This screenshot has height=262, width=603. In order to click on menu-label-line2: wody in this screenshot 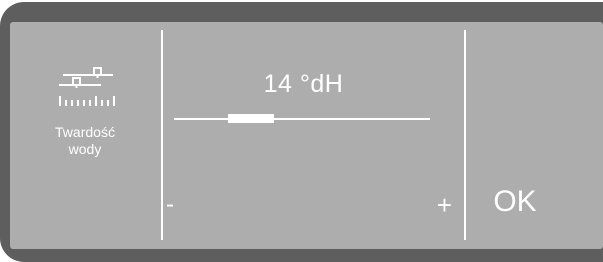, I will do `click(85, 149)`.